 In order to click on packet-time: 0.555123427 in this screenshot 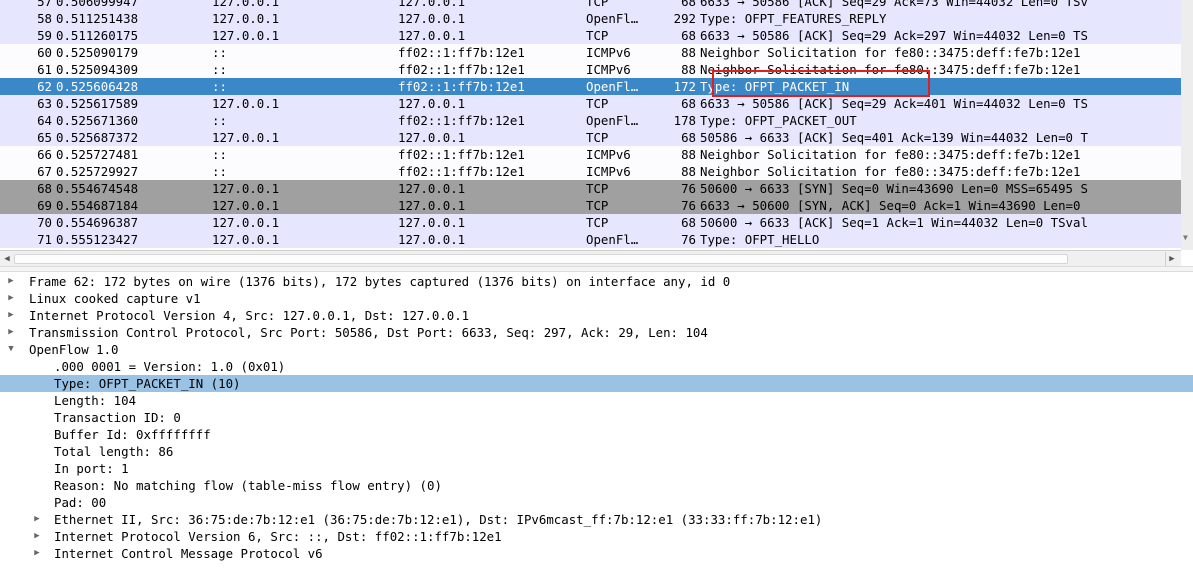, I will do `click(97, 239)`.